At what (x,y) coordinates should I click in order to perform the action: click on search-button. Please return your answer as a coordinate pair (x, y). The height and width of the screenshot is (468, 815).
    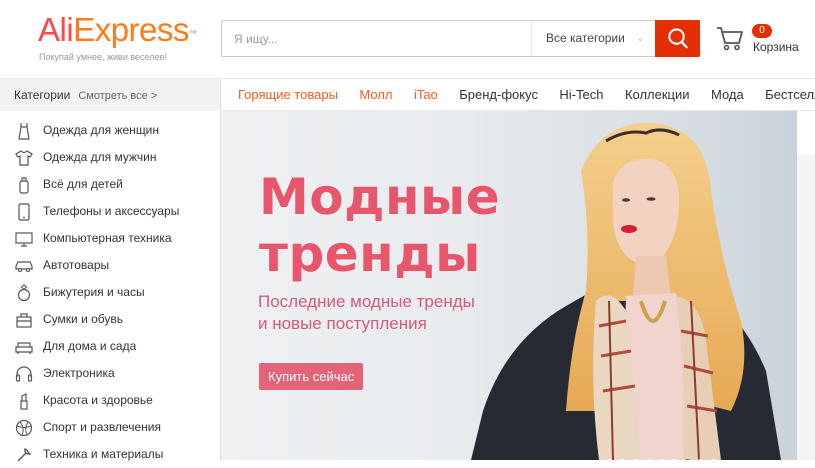
    Looking at the image, I should click on (677, 38).